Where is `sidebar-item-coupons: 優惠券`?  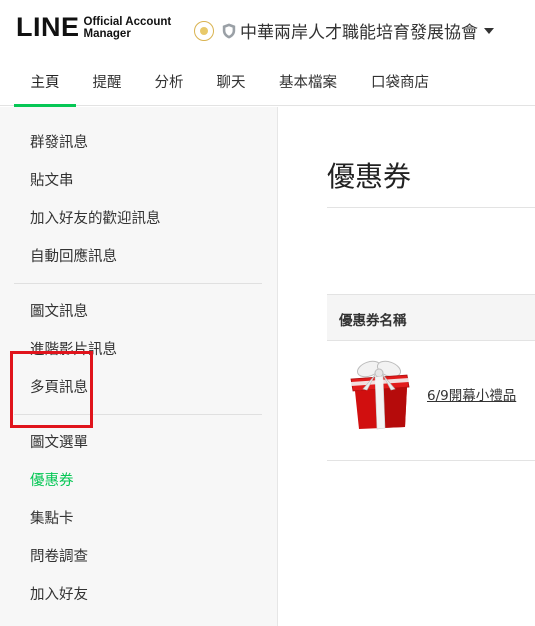
sidebar-item-coupons: 優惠券 is located at coordinates (52, 479).